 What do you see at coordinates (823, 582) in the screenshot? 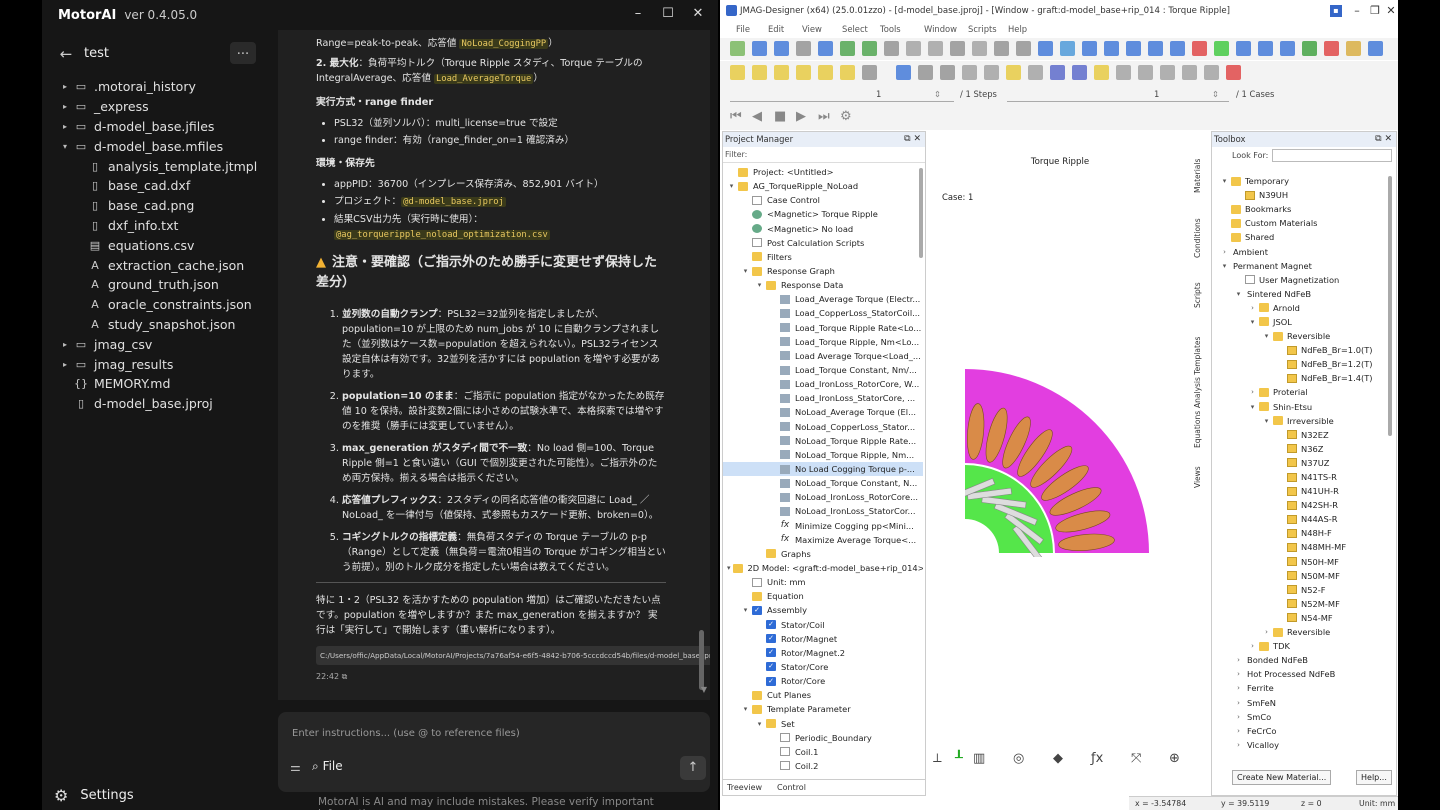
I see `tree-item: Unit: mm` at bounding box center [823, 582].